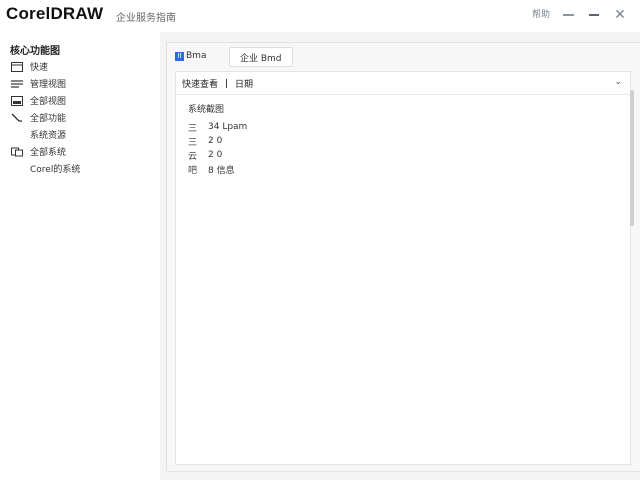  Describe the element at coordinates (48, 85) in the screenshot. I see `sidebar-item-label: 管理视图` at that location.